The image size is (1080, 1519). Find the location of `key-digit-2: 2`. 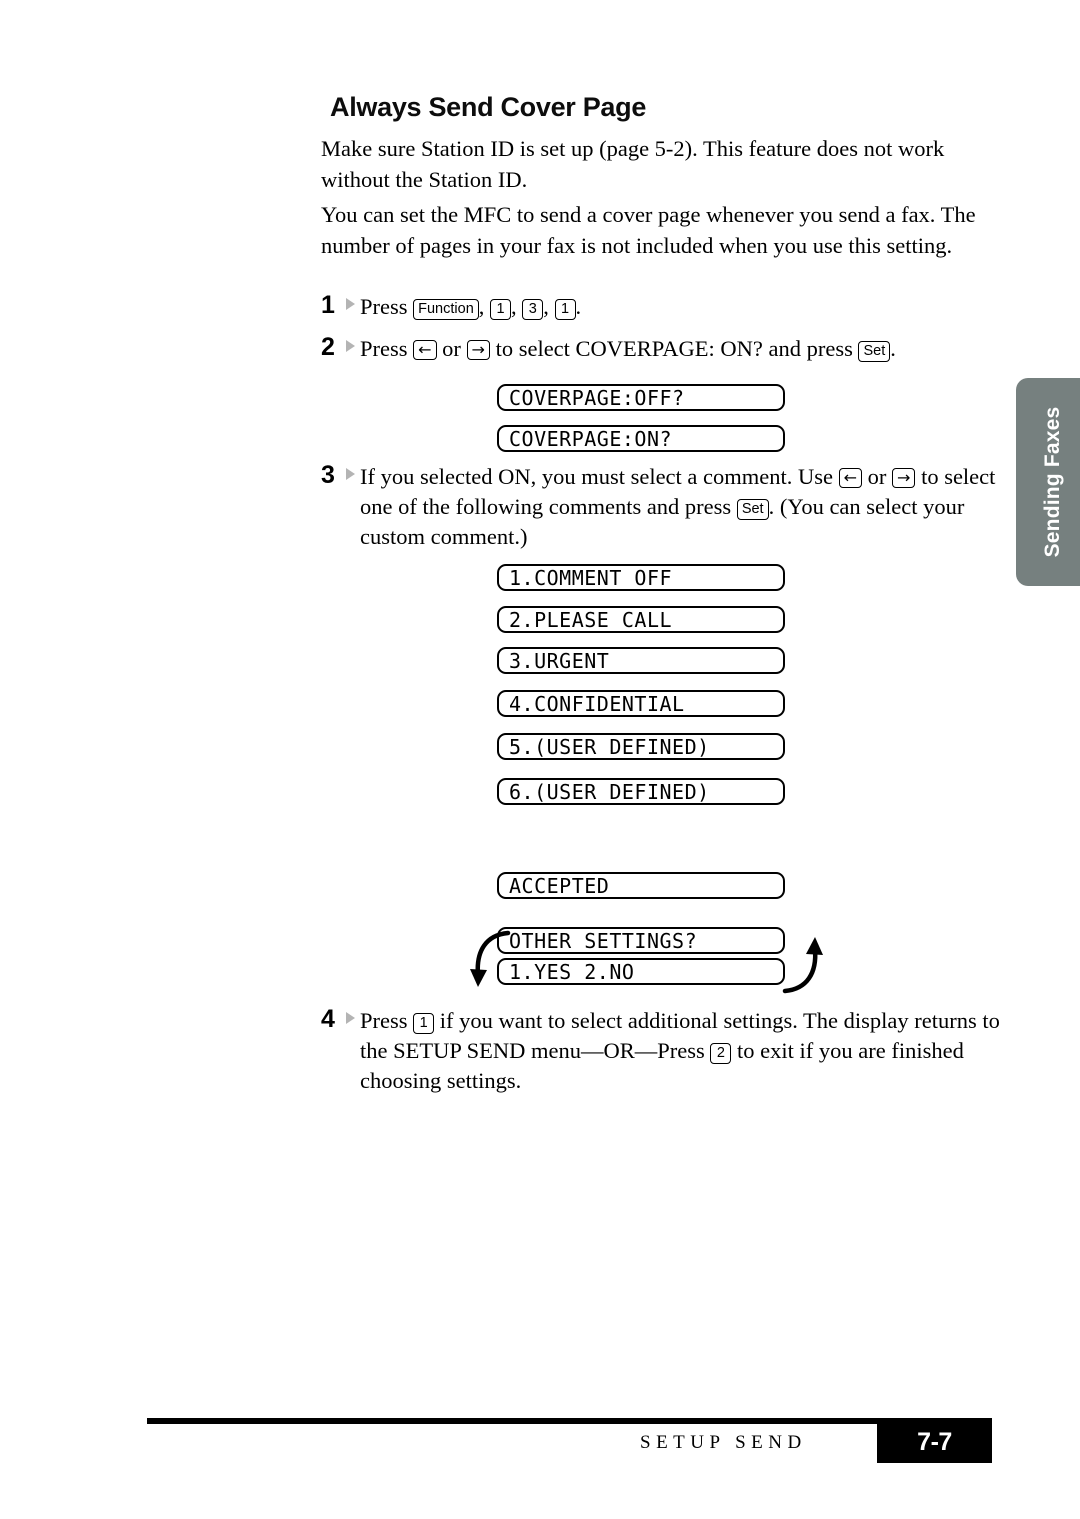

key-digit-2: 2 is located at coordinates (721, 1053).